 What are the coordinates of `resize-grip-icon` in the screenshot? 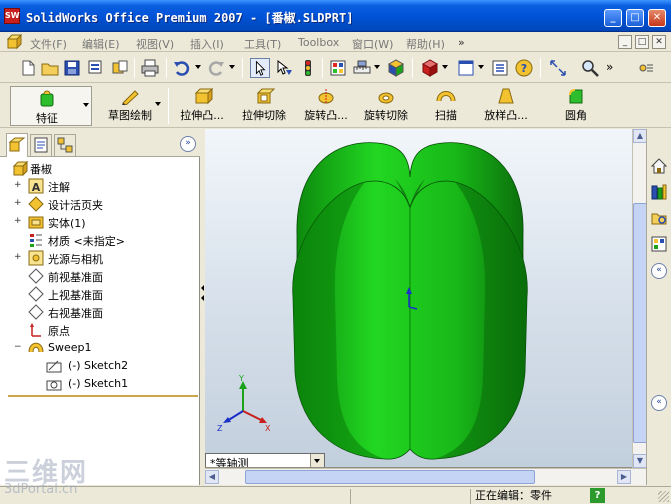 It's located at (663, 496).